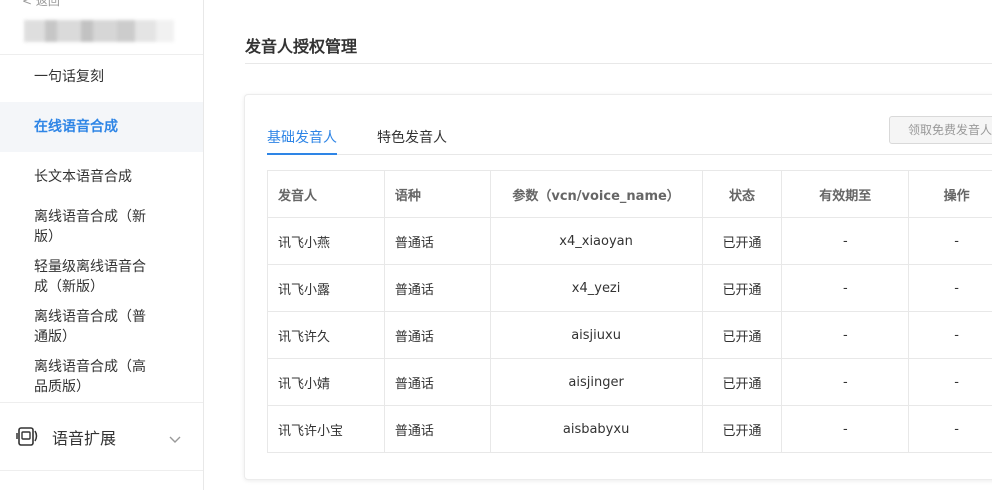 The width and height of the screenshot is (992, 490). What do you see at coordinates (101, 177) in the screenshot?
I see `sidebar-item-long-text-tts: 长文本语音合成` at bounding box center [101, 177].